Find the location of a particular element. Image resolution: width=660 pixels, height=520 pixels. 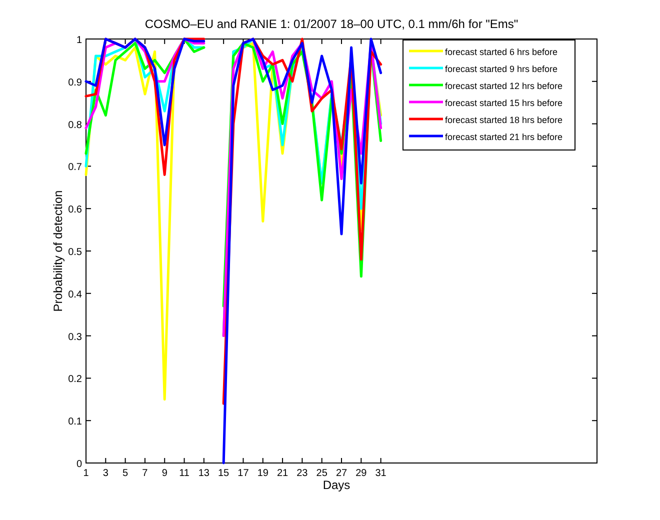

y-tick-label: 0.1 is located at coordinates (75, 422).